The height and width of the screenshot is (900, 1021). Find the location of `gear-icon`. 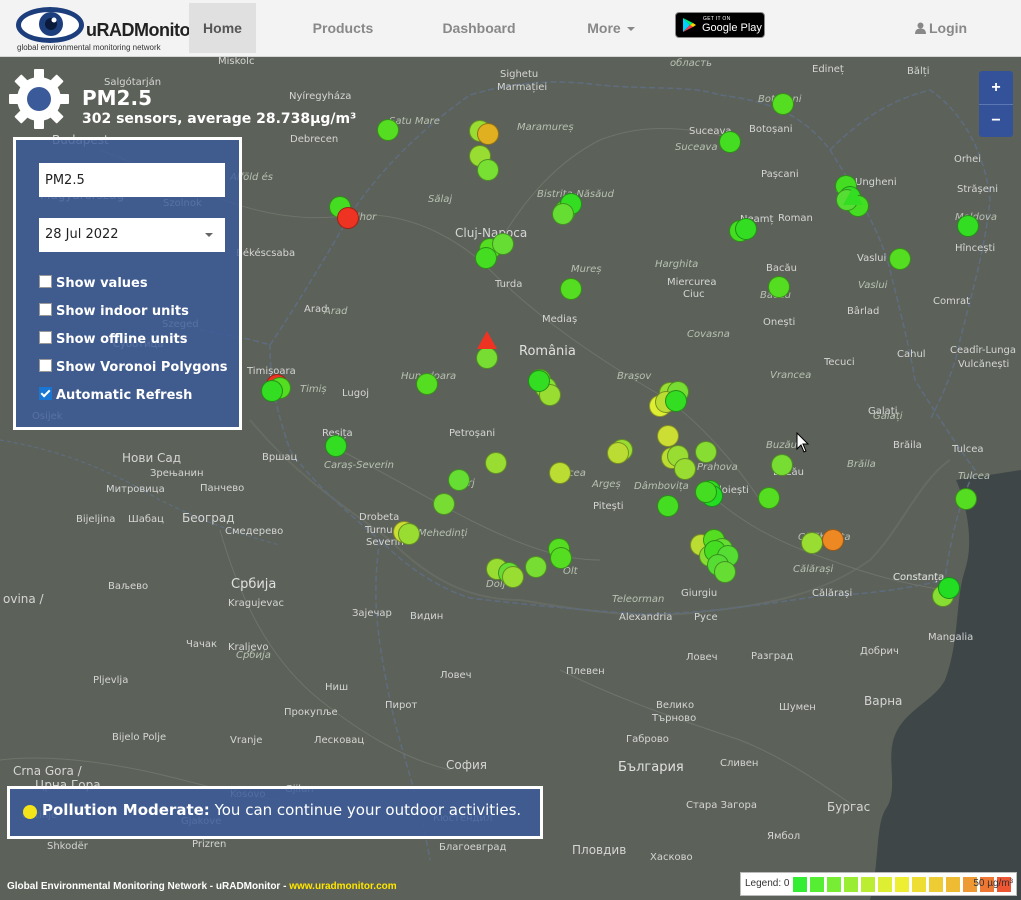

gear-icon is located at coordinates (39, 99).